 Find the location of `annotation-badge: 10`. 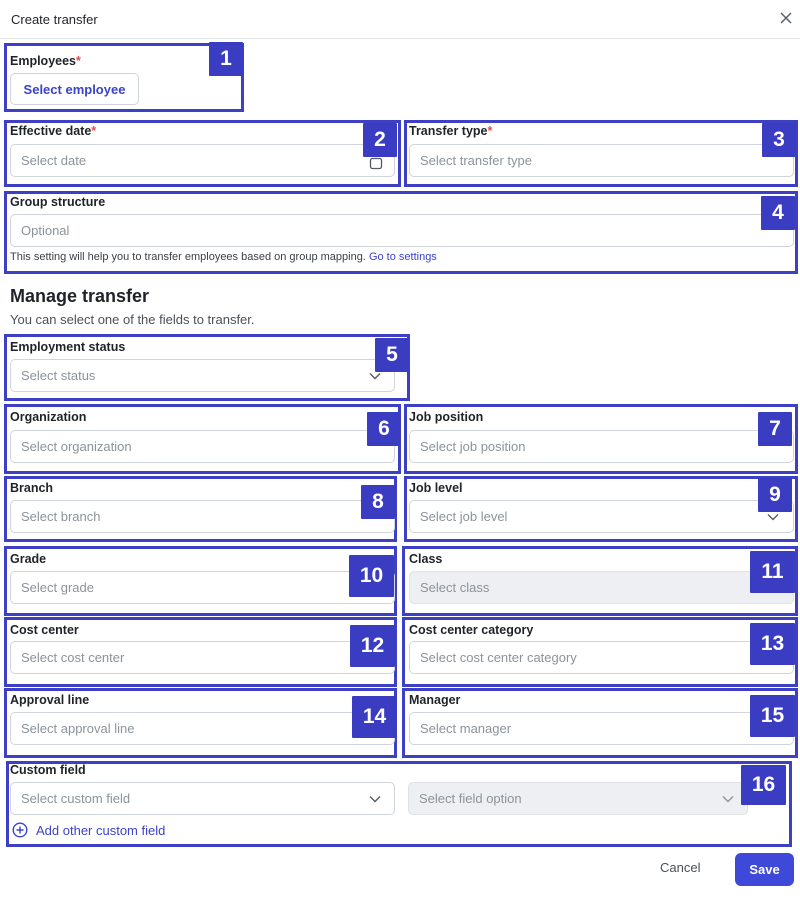

annotation-badge: 10 is located at coordinates (371, 576).